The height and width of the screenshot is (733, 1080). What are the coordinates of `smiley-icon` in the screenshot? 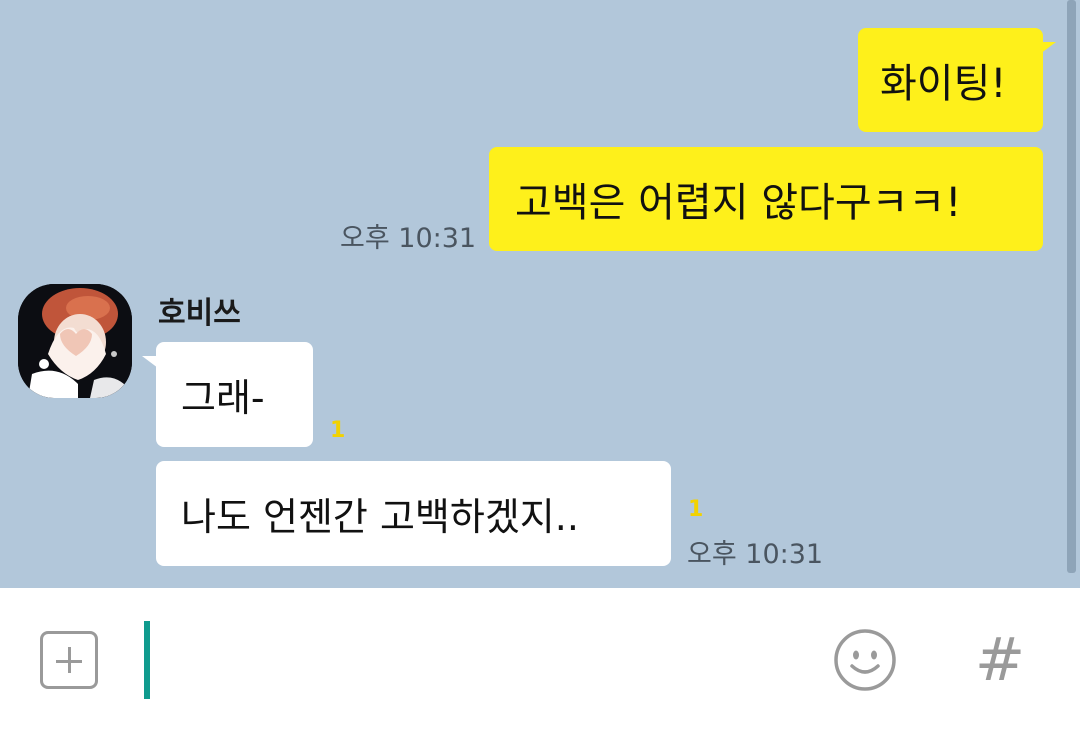 It's located at (865, 660).